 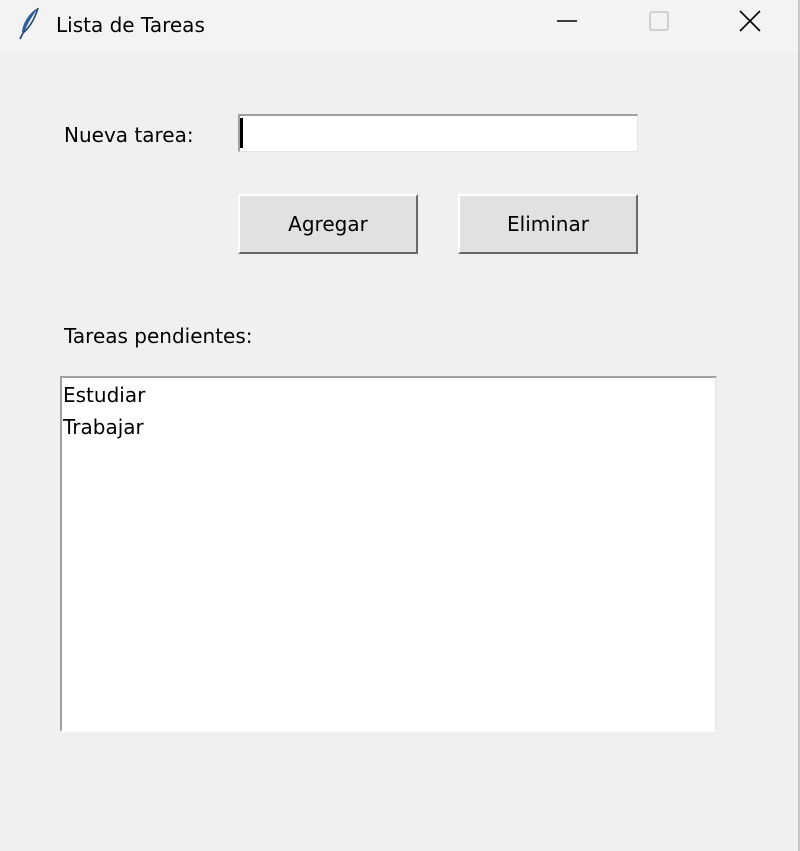 I want to click on feather-icon, so click(x=30, y=23).